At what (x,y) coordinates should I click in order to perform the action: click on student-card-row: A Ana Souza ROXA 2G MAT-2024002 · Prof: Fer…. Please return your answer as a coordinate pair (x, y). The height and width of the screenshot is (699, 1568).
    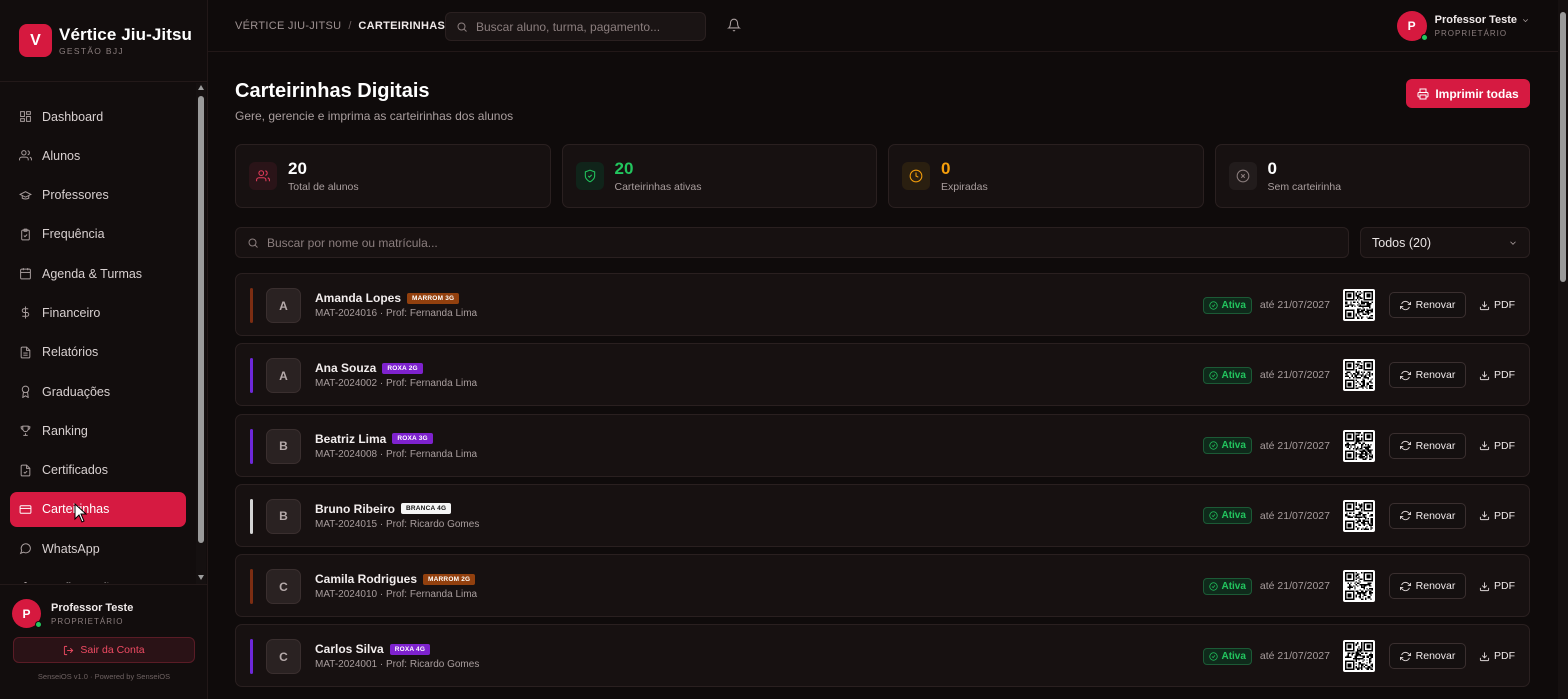
    Looking at the image, I should click on (882, 375).